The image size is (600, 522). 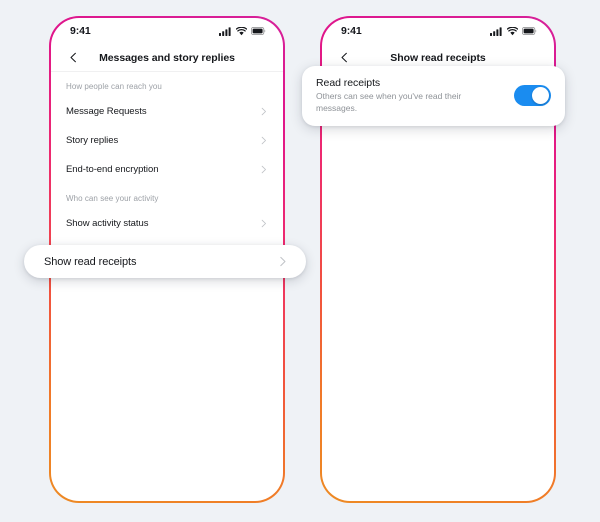 I want to click on read-receipts-title: Read receipts, so click(x=348, y=83).